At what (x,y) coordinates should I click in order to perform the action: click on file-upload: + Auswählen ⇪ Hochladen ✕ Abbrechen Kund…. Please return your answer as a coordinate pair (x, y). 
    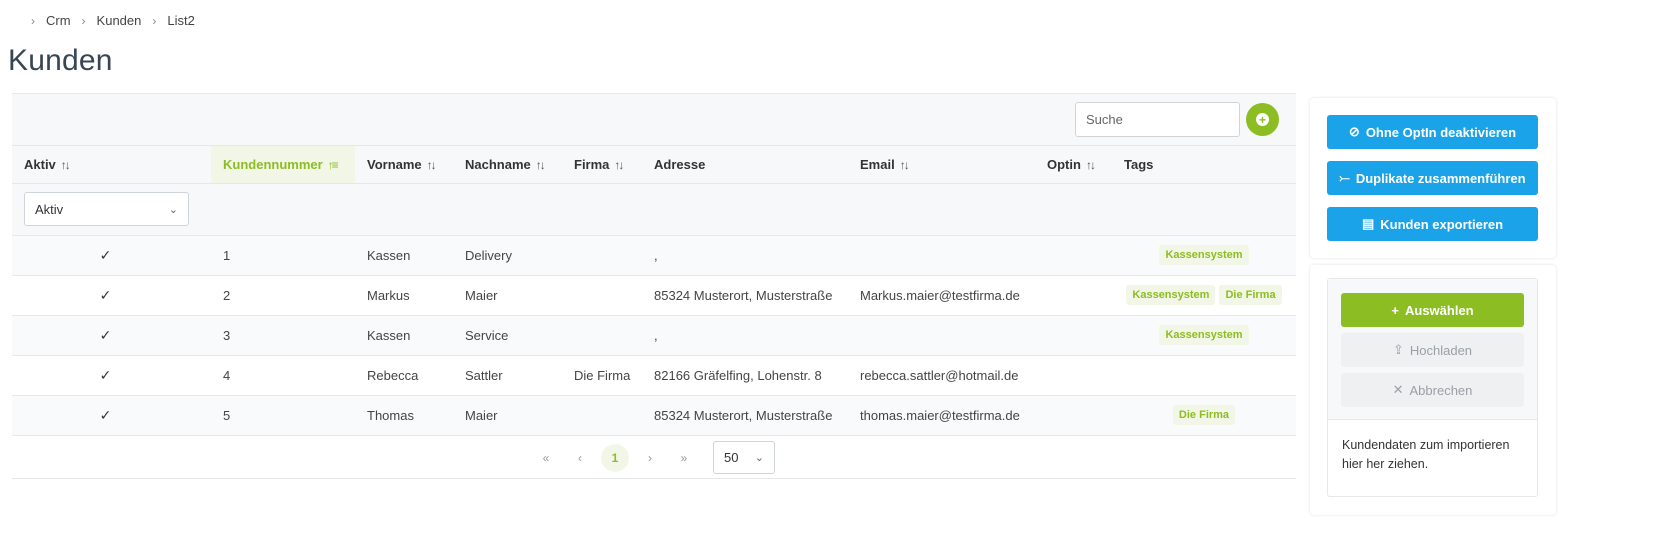
    Looking at the image, I should click on (1432, 387).